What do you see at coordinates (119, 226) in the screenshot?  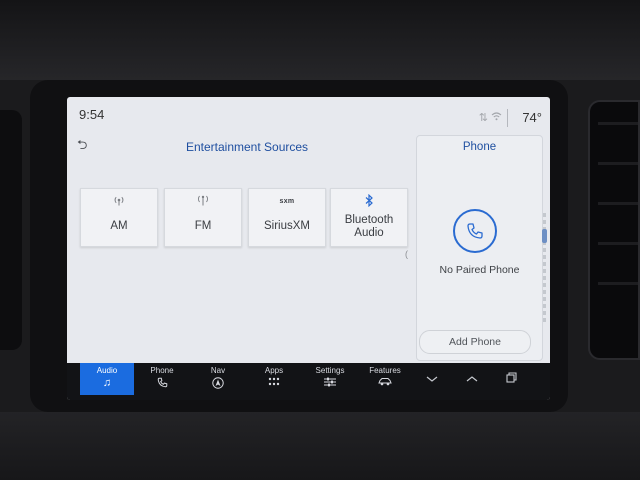 I see `source-label: AM` at bounding box center [119, 226].